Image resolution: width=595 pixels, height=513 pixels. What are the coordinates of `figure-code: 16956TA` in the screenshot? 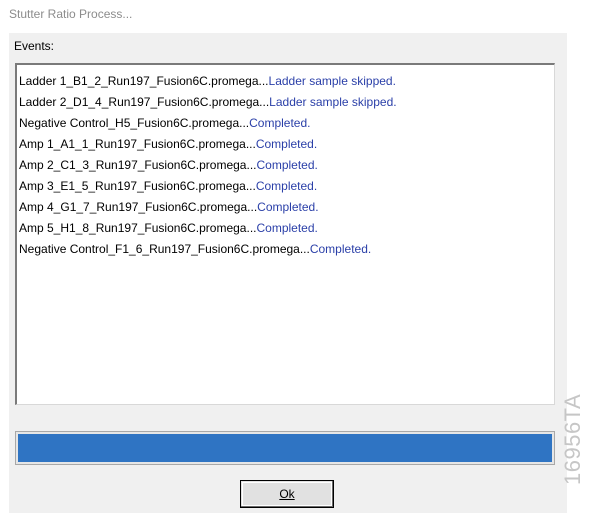 It's located at (572, 439).